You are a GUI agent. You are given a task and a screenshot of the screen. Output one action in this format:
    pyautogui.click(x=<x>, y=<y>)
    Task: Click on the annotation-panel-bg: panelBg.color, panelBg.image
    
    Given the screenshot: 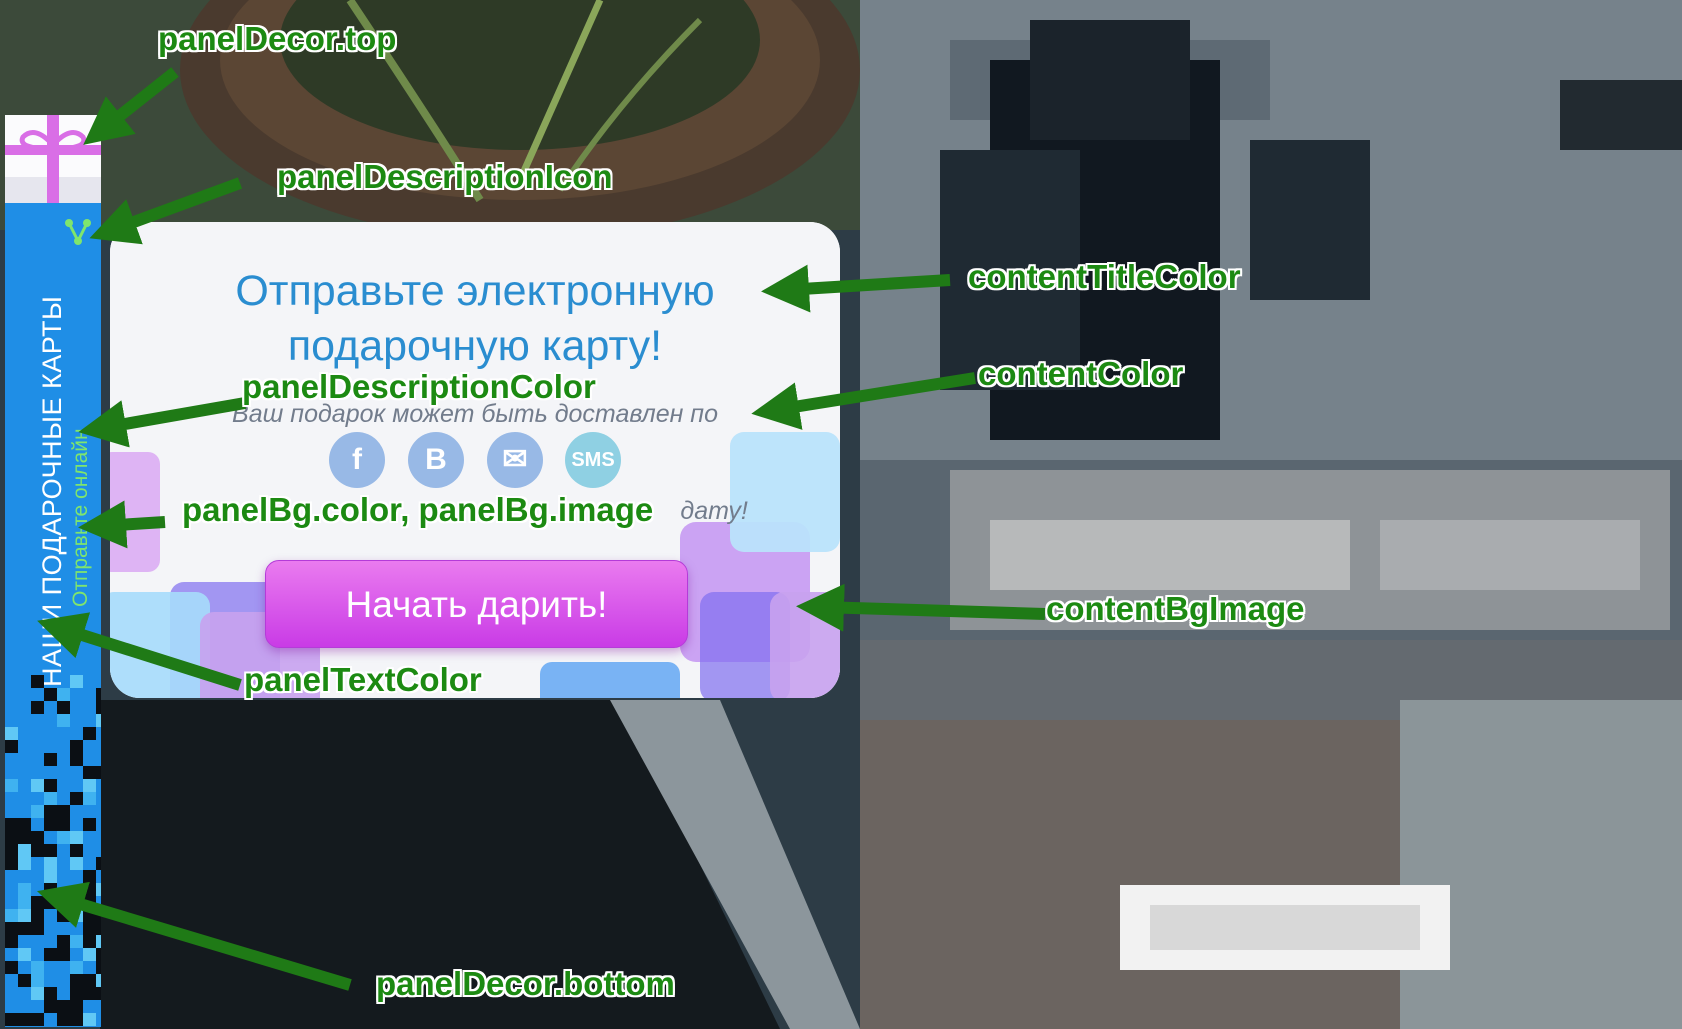 What is the action you would take?
    pyautogui.click(x=418, y=509)
    